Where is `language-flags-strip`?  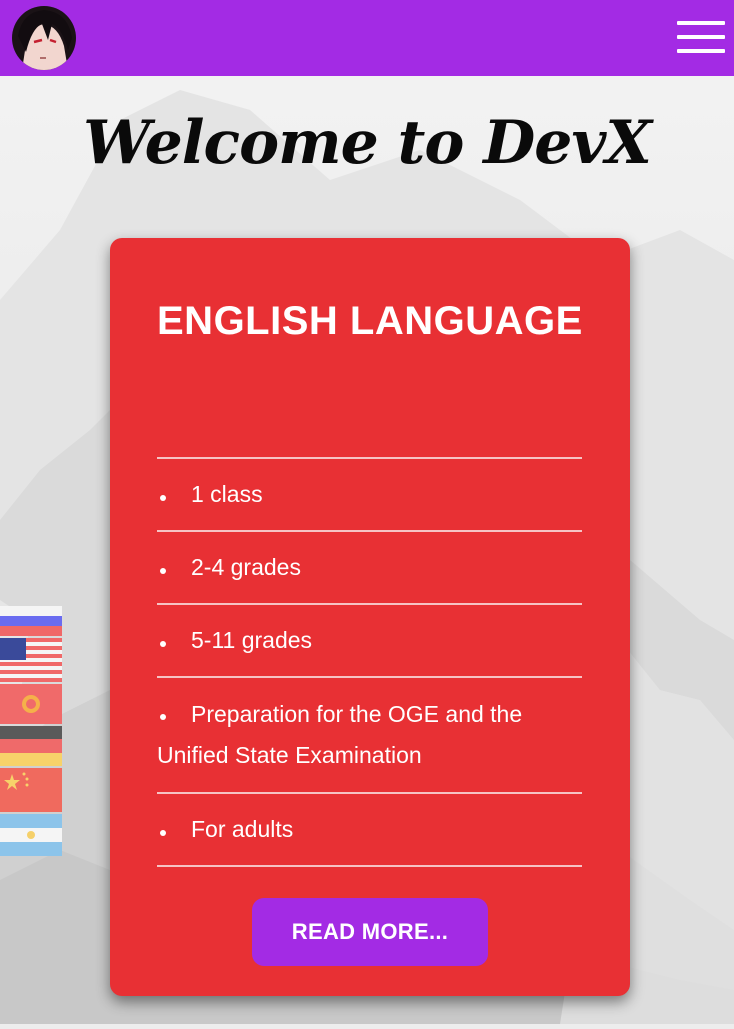 language-flags-strip is located at coordinates (31, 731).